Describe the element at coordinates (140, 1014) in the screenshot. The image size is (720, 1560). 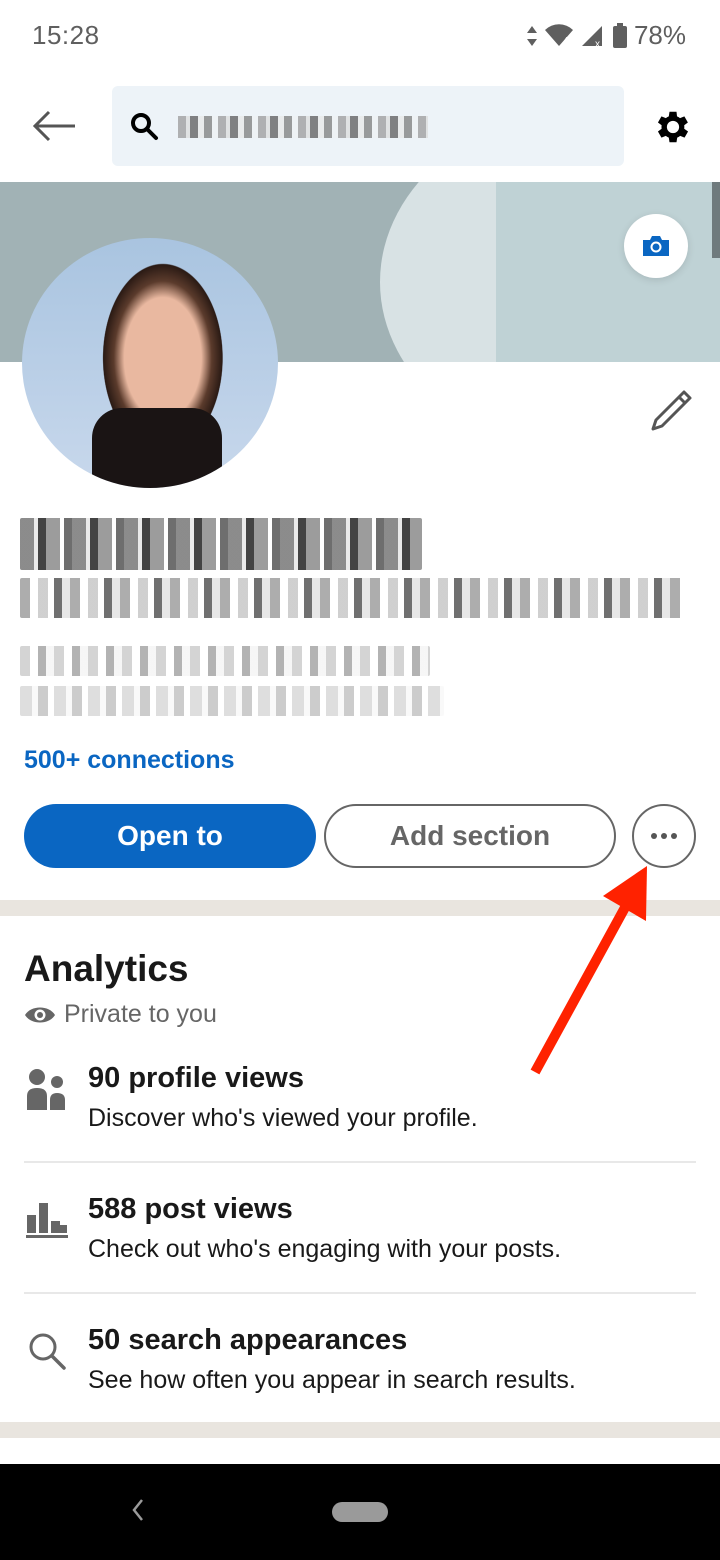
I see `privacy-label: Private to you` at that location.